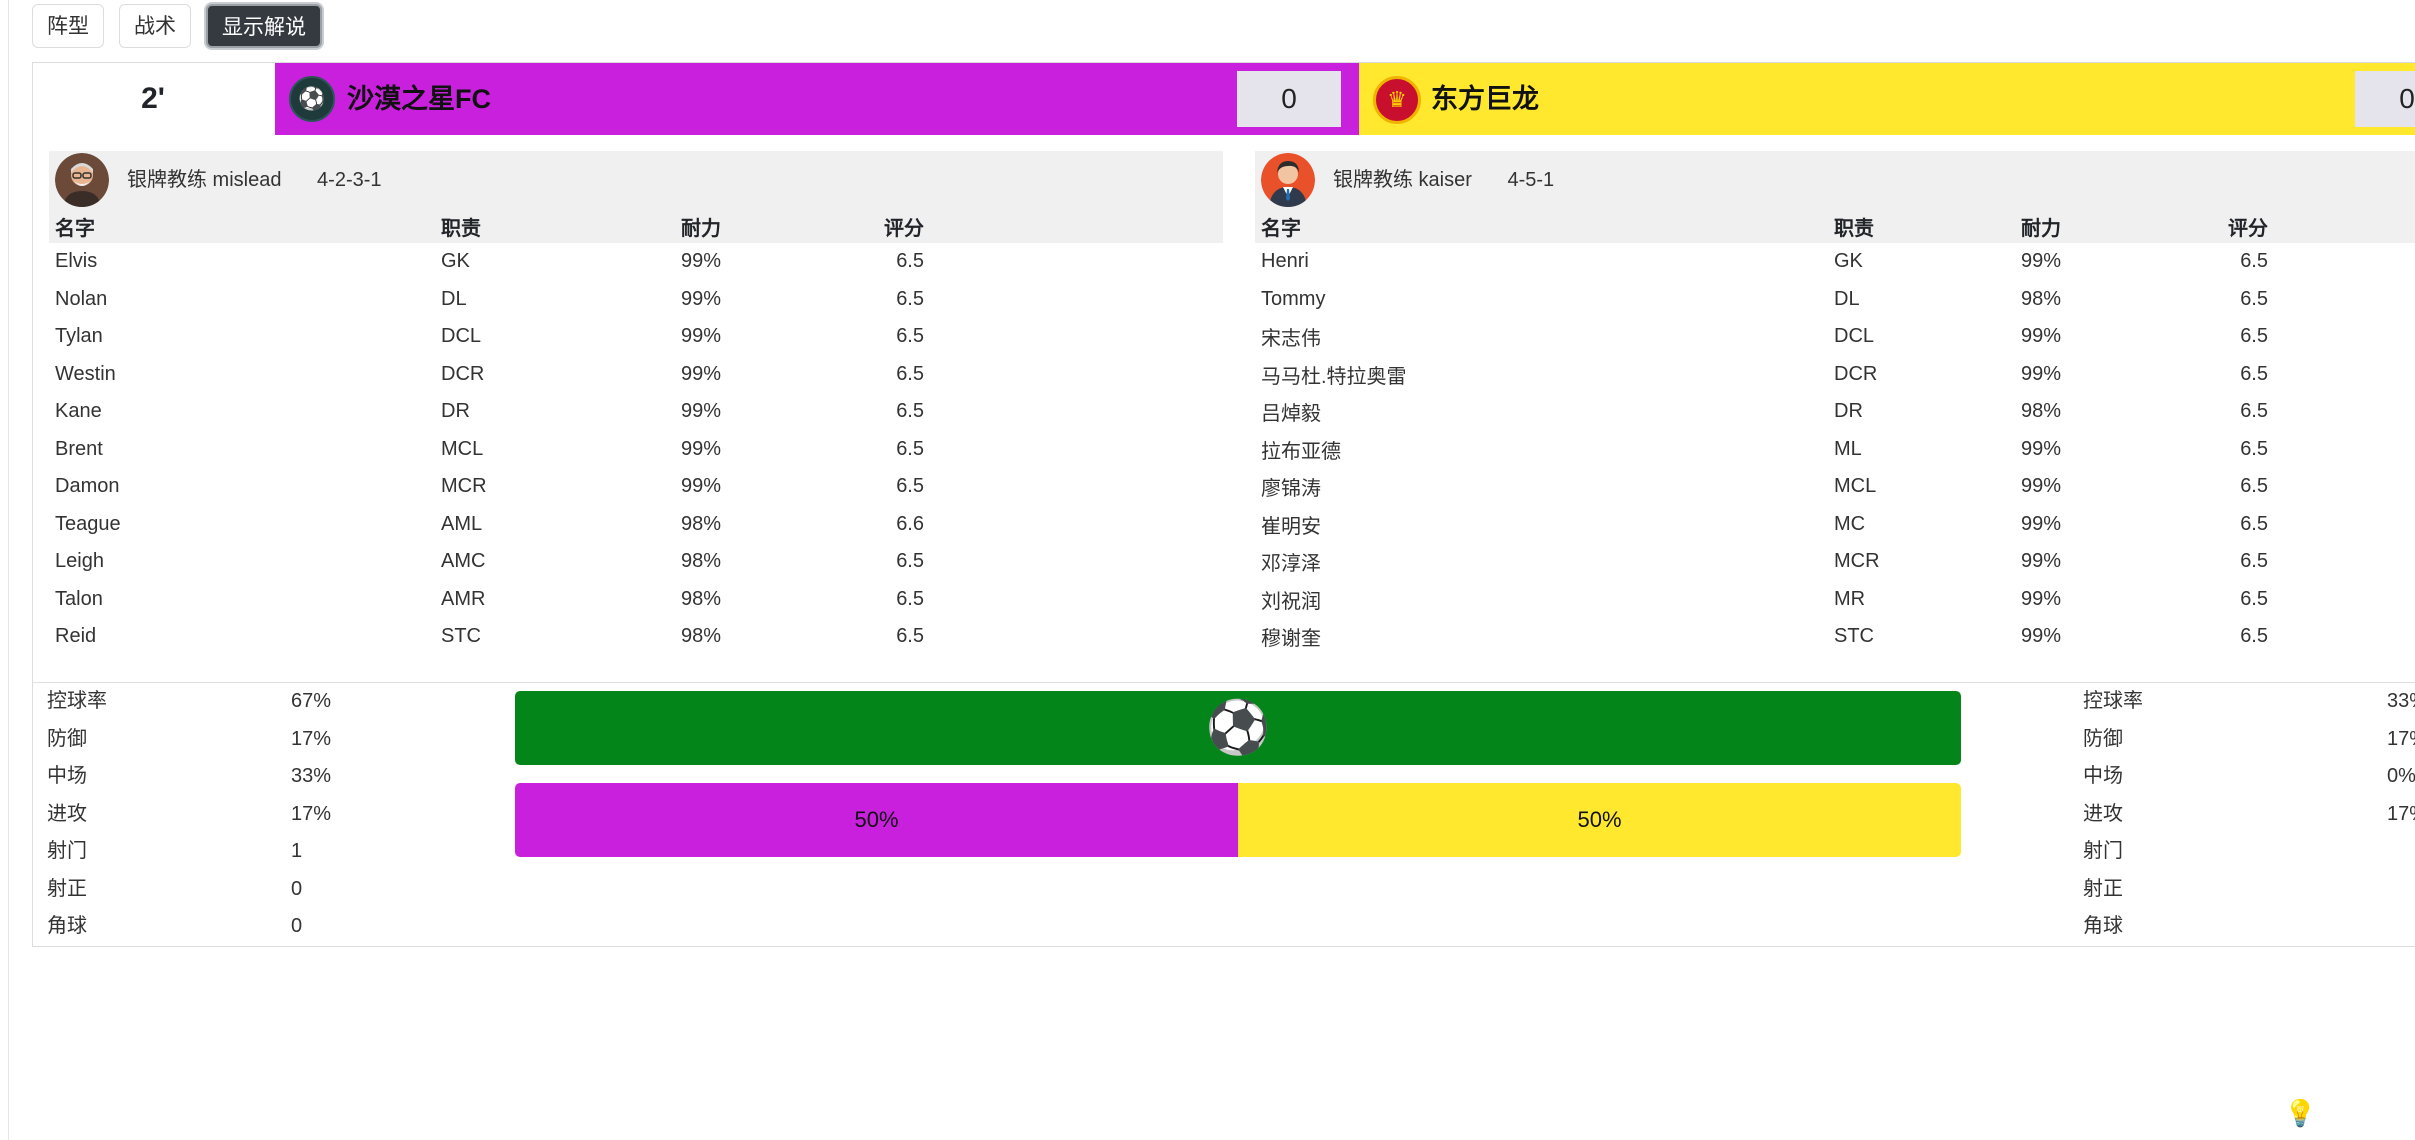  What do you see at coordinates (297, 888) in the screenshot?
I see `stat-value: 0` at bounding box center [297, 888].